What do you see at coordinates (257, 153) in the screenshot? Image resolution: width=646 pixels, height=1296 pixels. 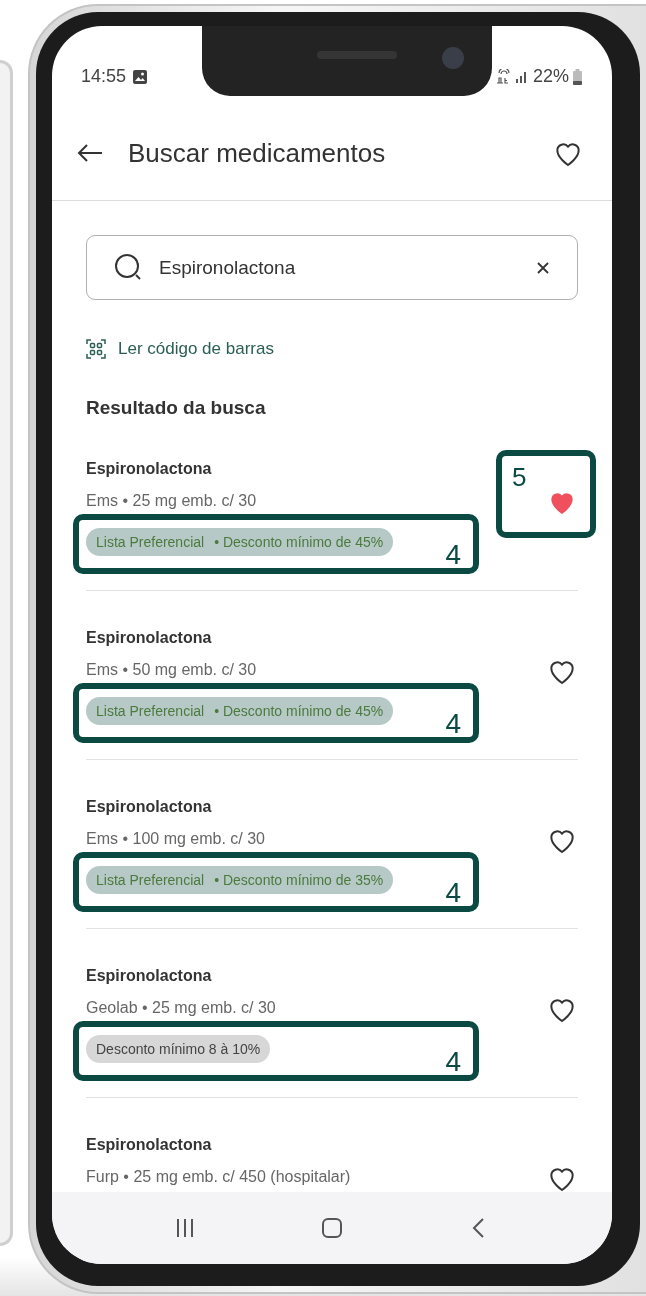 I see `page-title: Buscar medicamentos` at bounding box center [257, 153].